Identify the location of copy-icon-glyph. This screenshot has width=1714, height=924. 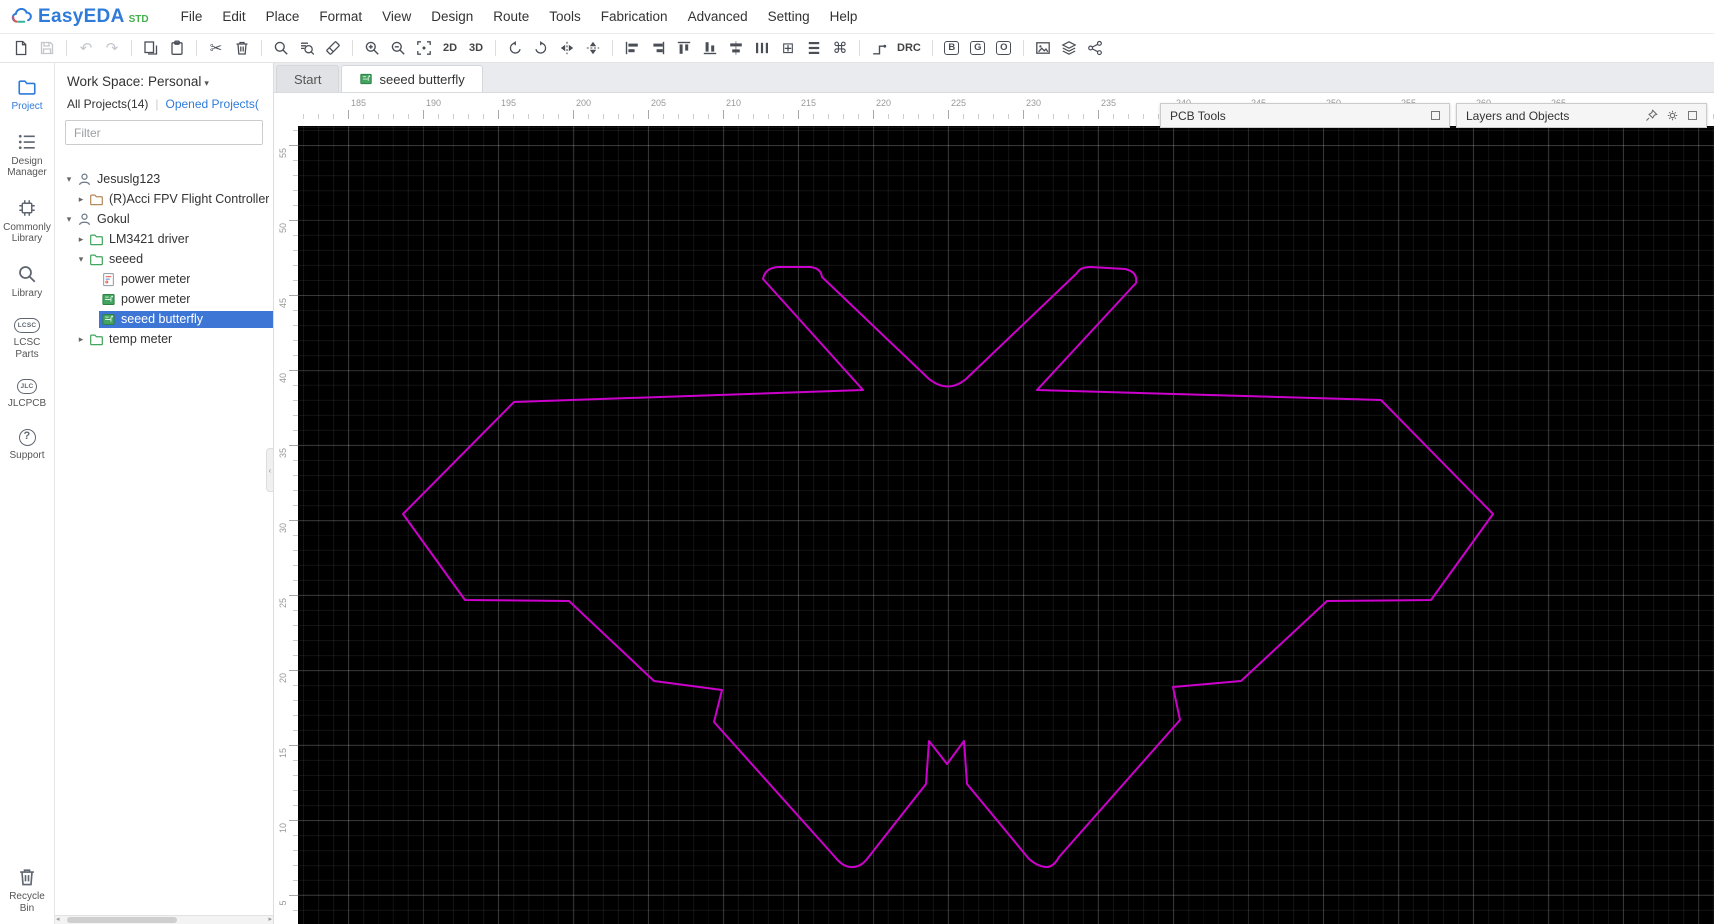
(151, 48).